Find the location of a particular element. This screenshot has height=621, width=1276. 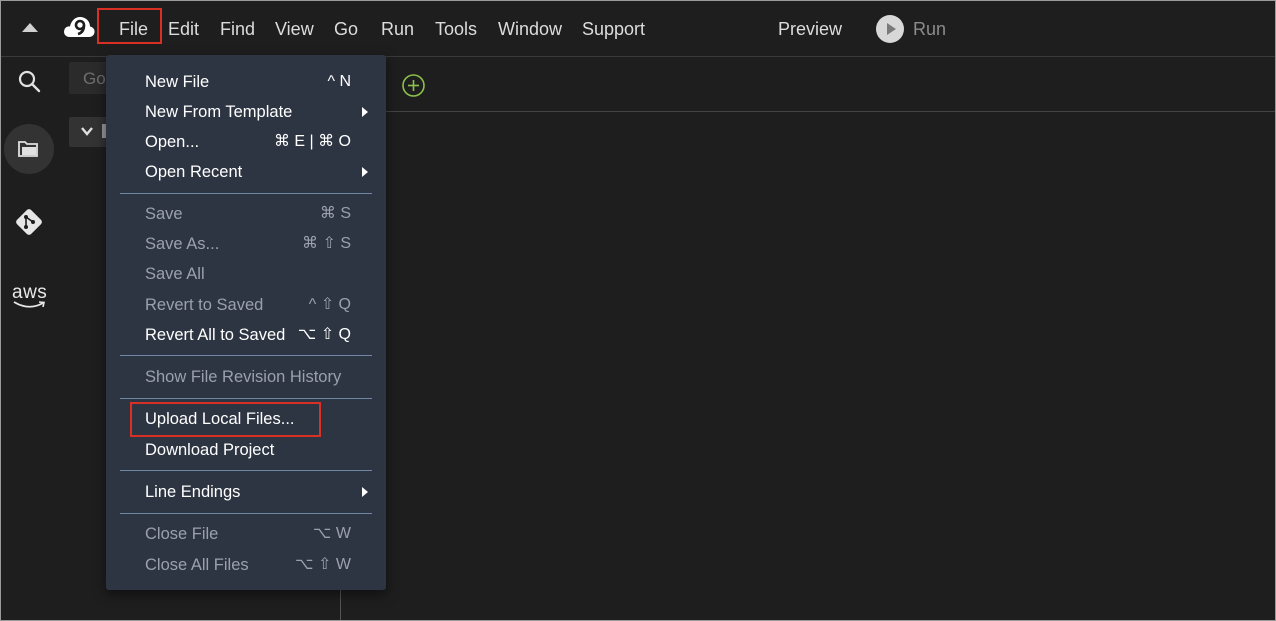

menu-item-revert-to-saved: Revert to Saved is located at coordinates (204, 305).